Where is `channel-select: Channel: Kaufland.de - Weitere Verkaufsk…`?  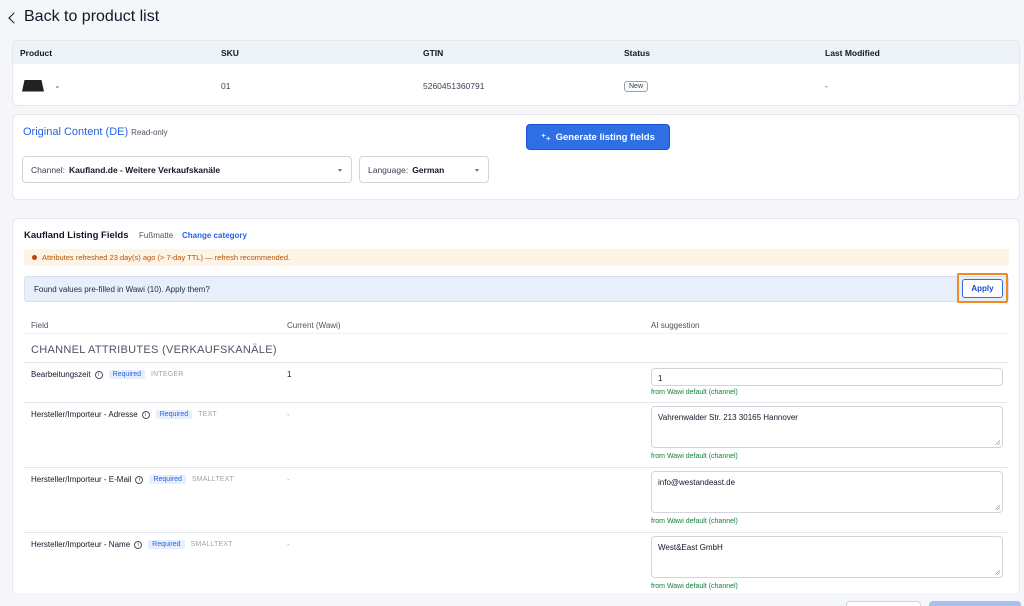 channel-select: Channel: Kaufland.de - Weitere Verkaufsk… is located at coordinates (187, 169).